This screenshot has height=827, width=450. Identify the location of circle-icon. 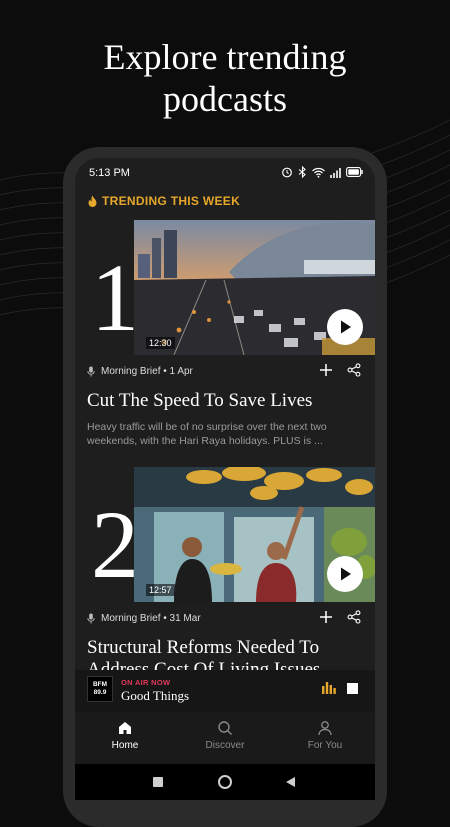
(225, 782).